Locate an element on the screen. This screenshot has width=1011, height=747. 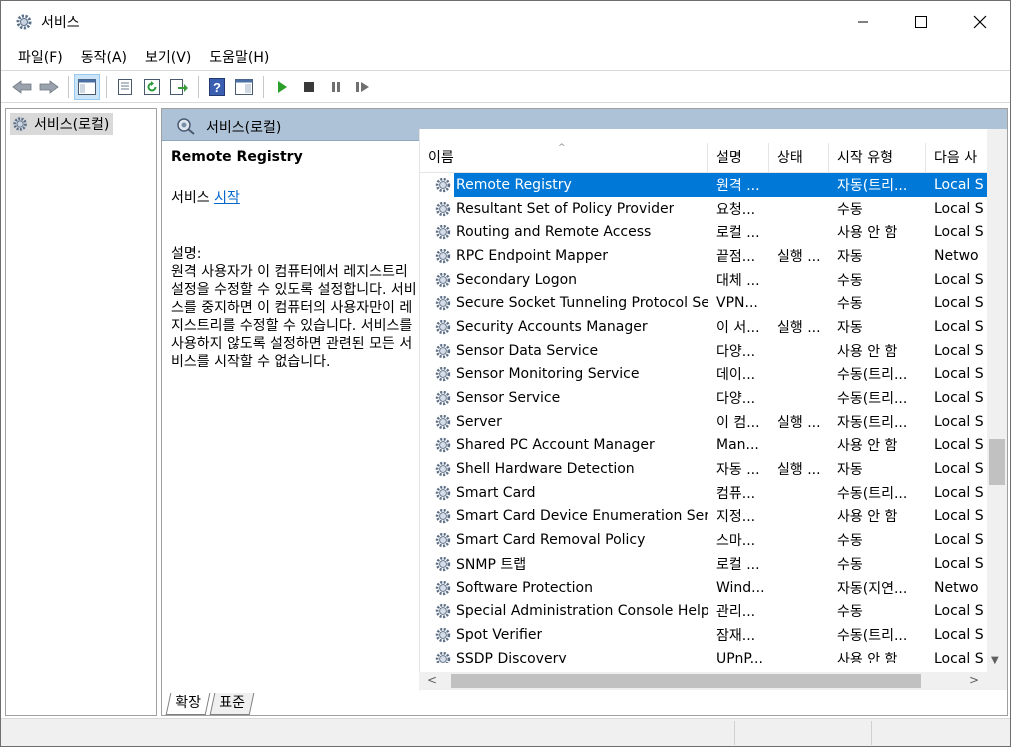
horizontal-scroll-thumb is located at coordinates (686, 681).